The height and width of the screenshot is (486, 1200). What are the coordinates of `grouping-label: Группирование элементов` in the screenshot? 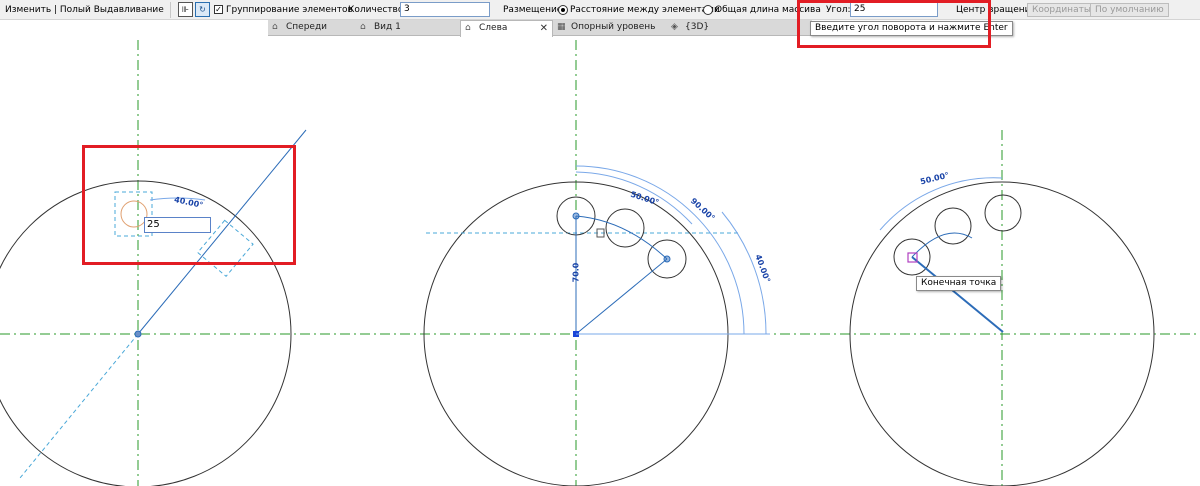 It's located at (289, 10).